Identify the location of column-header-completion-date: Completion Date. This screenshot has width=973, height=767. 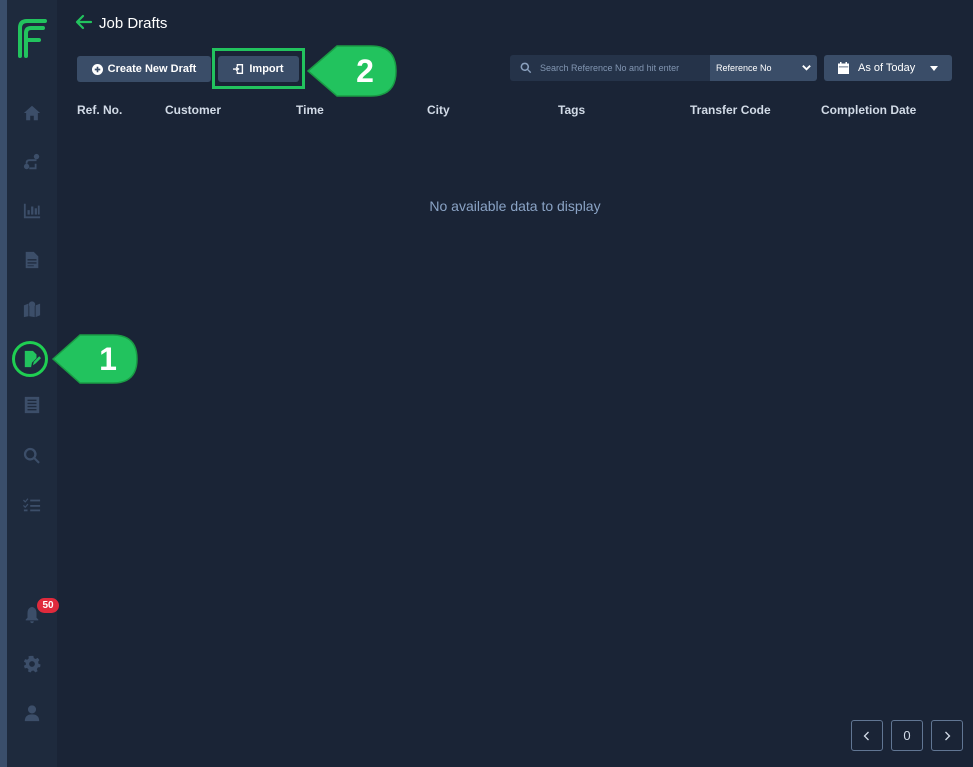
(868, 110).